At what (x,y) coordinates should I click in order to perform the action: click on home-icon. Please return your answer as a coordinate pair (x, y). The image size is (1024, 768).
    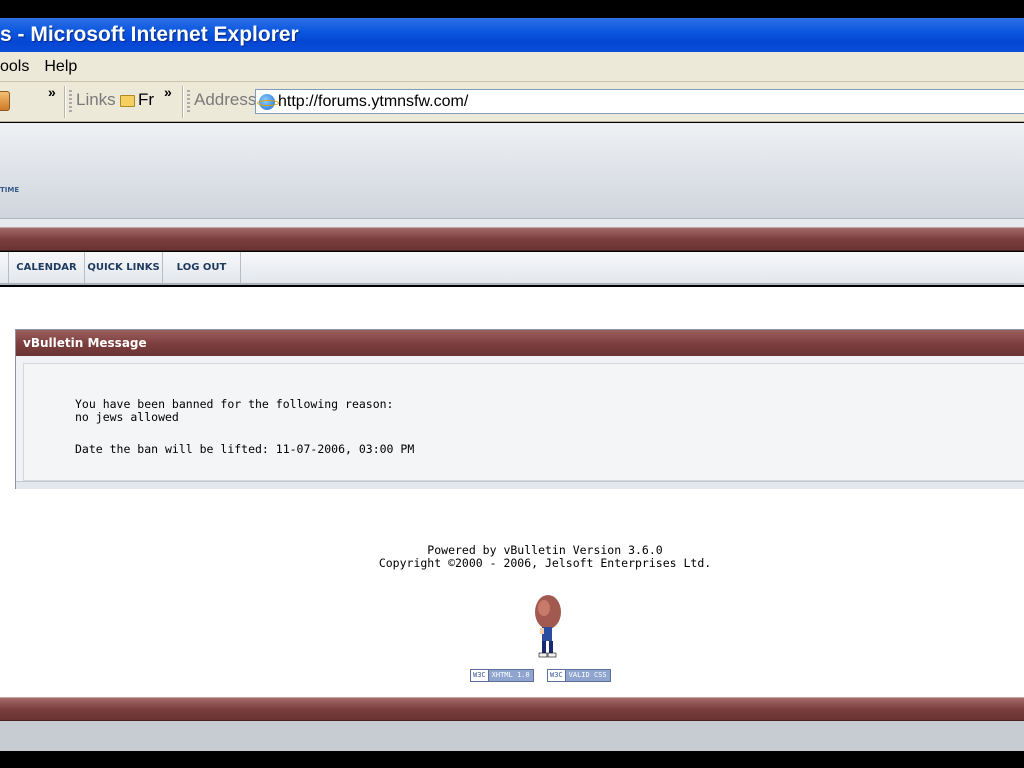
    Looking at the image, I should click on (5, 101).